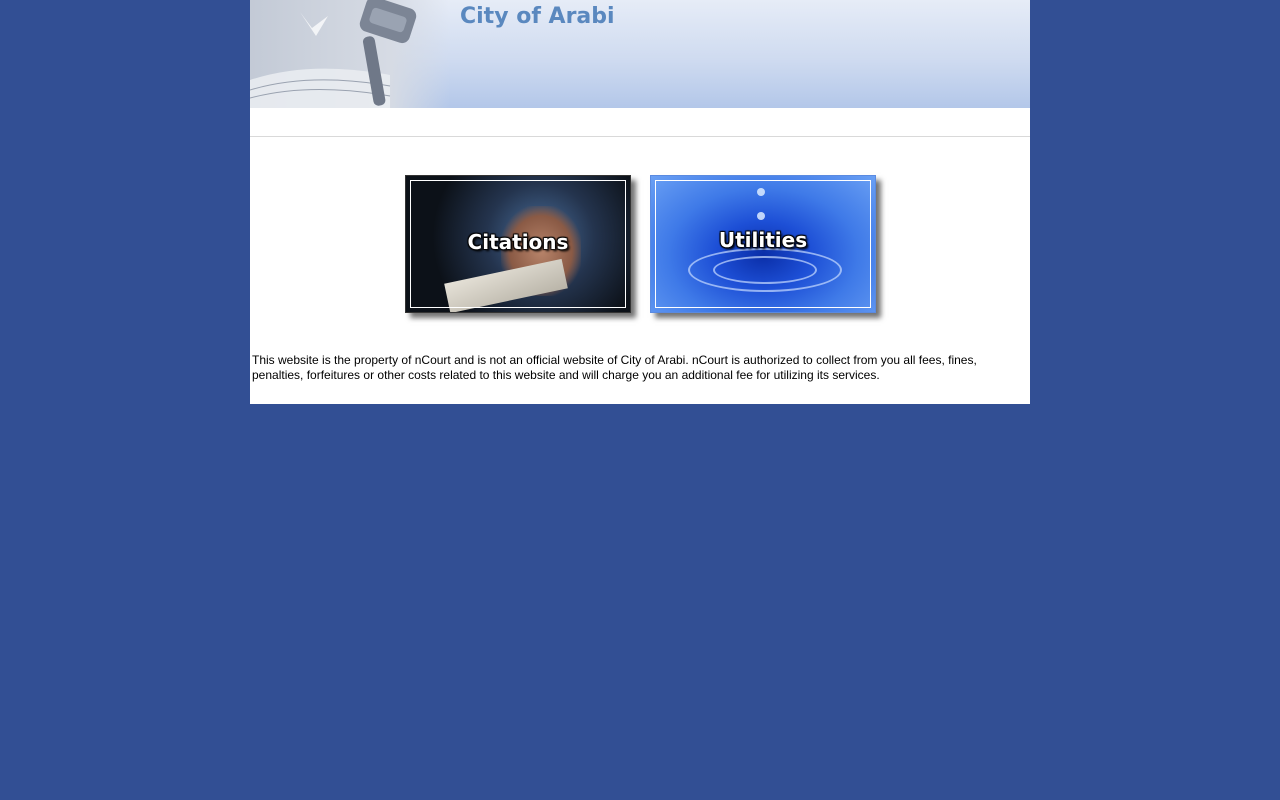 This screenshot has height=800, width=1280. Describe the element at coordinates (640, 54) in the screenshot. I see `site-header: City of Arabi` at that location.